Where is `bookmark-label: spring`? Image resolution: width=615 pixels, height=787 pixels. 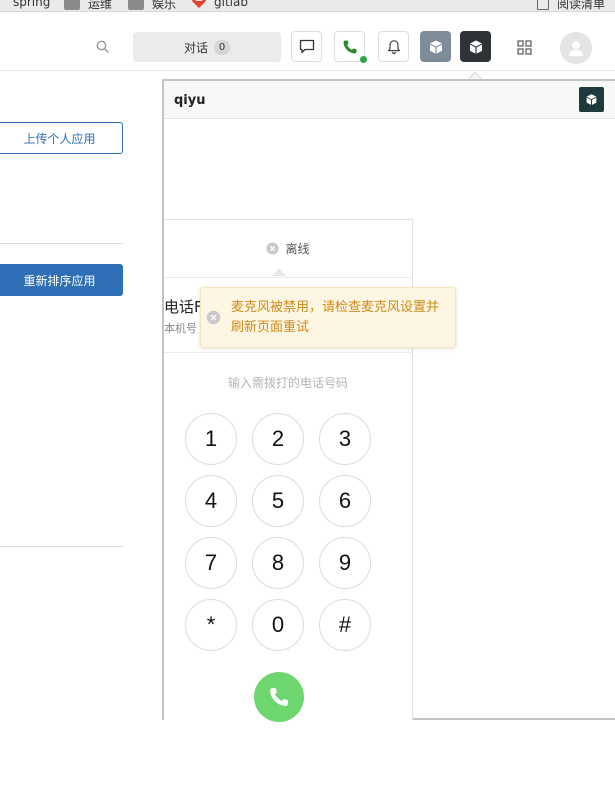
bookmark-label: spring is located at coordinates (32, 4).